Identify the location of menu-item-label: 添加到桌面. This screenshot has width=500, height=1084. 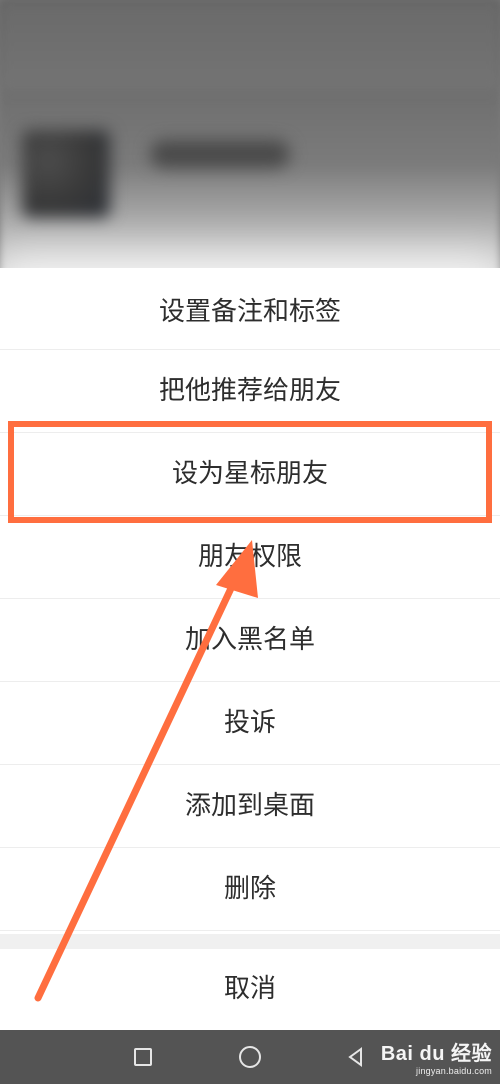
(249, 806).